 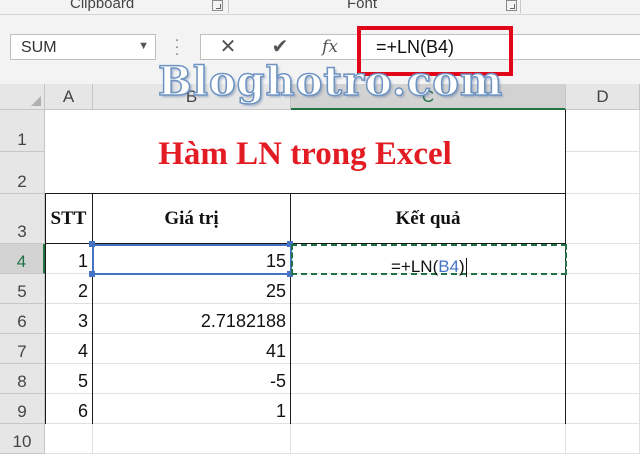 What do you see at coordinates (228, 47) in the screenshot?
I see `cancel-x-icon: ✕` at bounding box center [228, 47].